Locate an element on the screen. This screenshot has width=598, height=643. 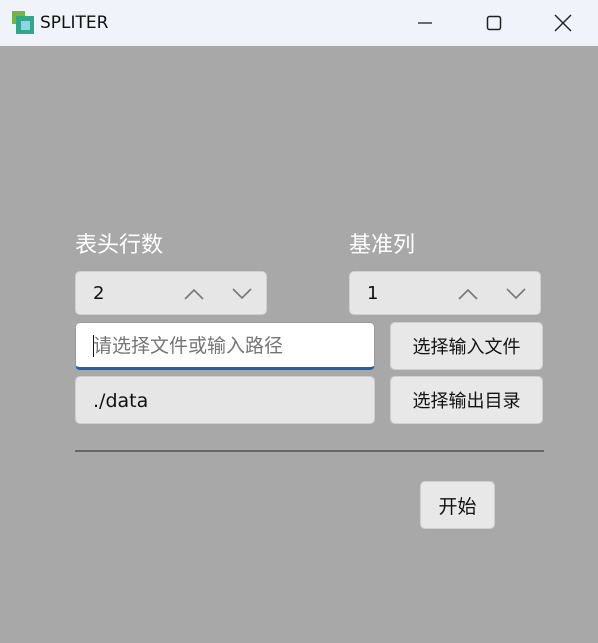
app-icon is located at coordinates (23, 22).